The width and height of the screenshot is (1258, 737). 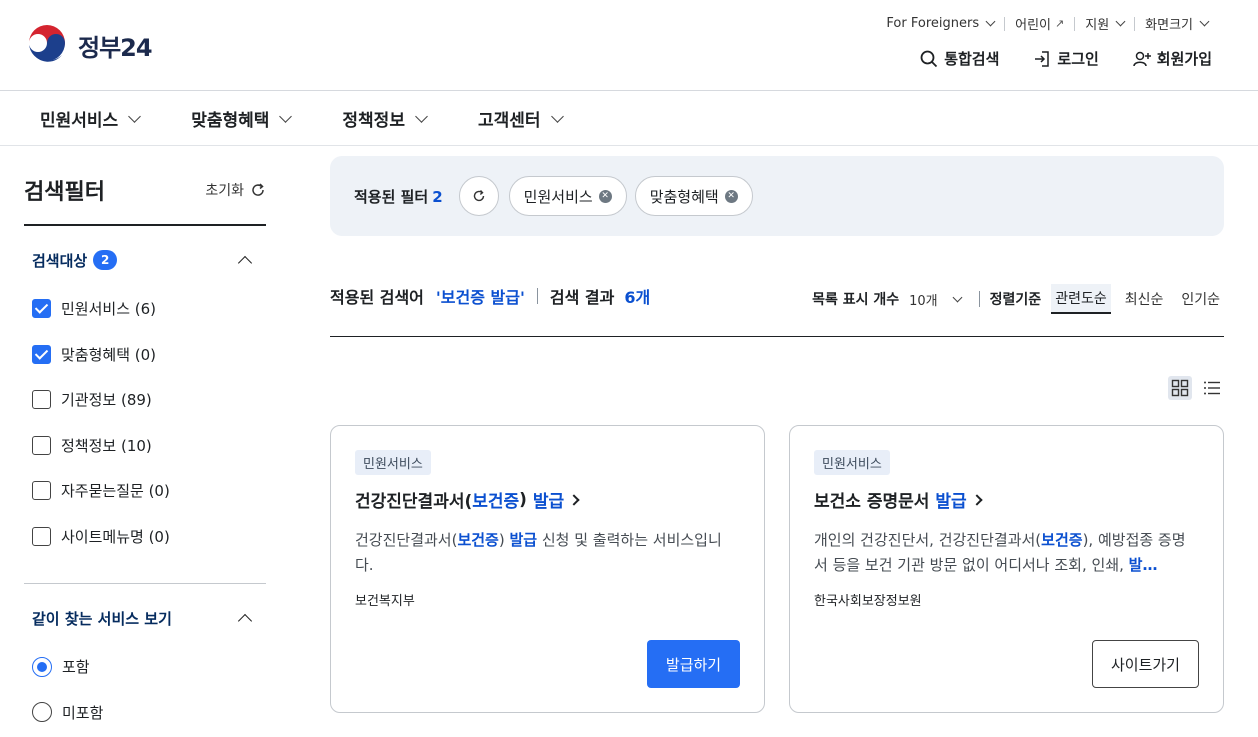 I want to click on external-link-icon: ↗, so click(x=1060, y=23).